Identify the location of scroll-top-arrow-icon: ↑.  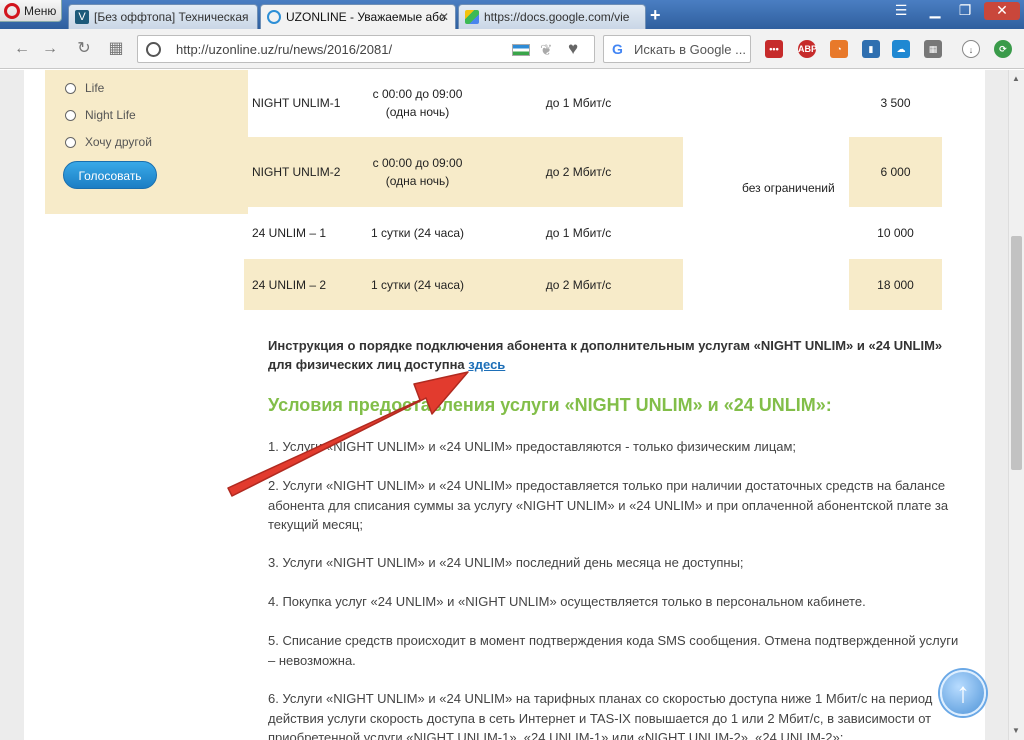
(963, 693).